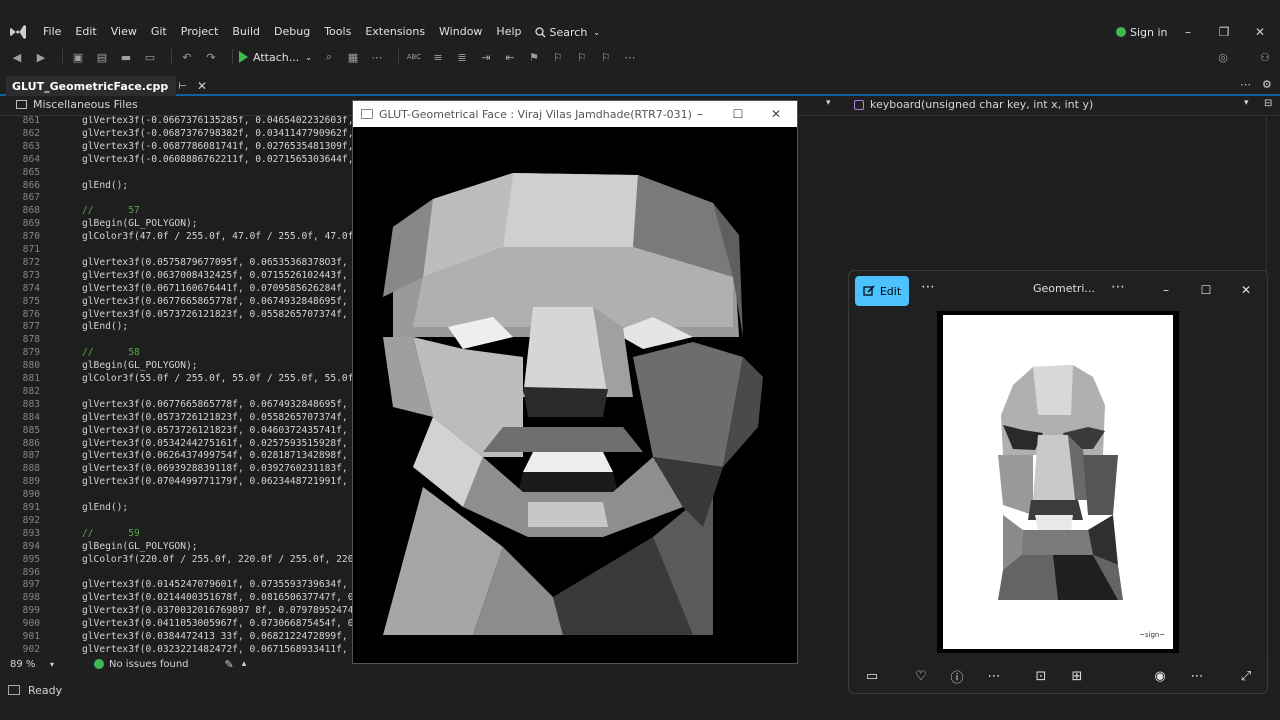 The image size is (1280, 720). What do you see at coordinates (78, 57) in the screenshot?
I see `new-project-icon: ▣` at bounding box center [78, 57].